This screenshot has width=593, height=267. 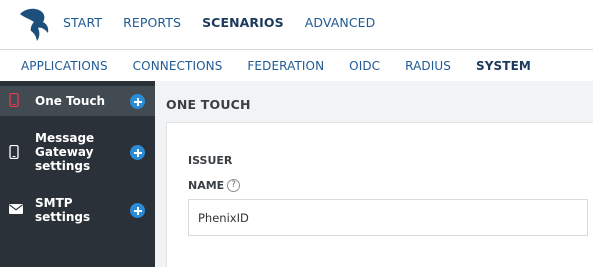 What do you see at coordinates (137, 101) in the screenshot?
I see `add-one-touch-button` at bounding box center [137, 101].